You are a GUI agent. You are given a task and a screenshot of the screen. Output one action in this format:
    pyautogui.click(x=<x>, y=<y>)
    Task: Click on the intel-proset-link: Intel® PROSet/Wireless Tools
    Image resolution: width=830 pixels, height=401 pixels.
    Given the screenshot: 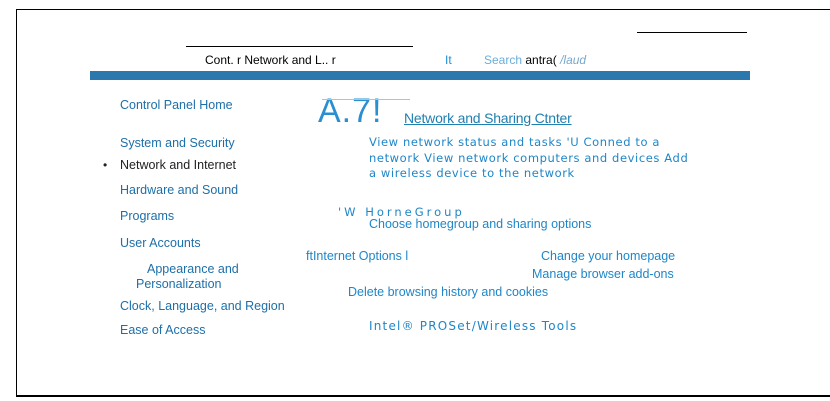 What is the action you would take?
    pyautogui.click(x=473, y=326)
    